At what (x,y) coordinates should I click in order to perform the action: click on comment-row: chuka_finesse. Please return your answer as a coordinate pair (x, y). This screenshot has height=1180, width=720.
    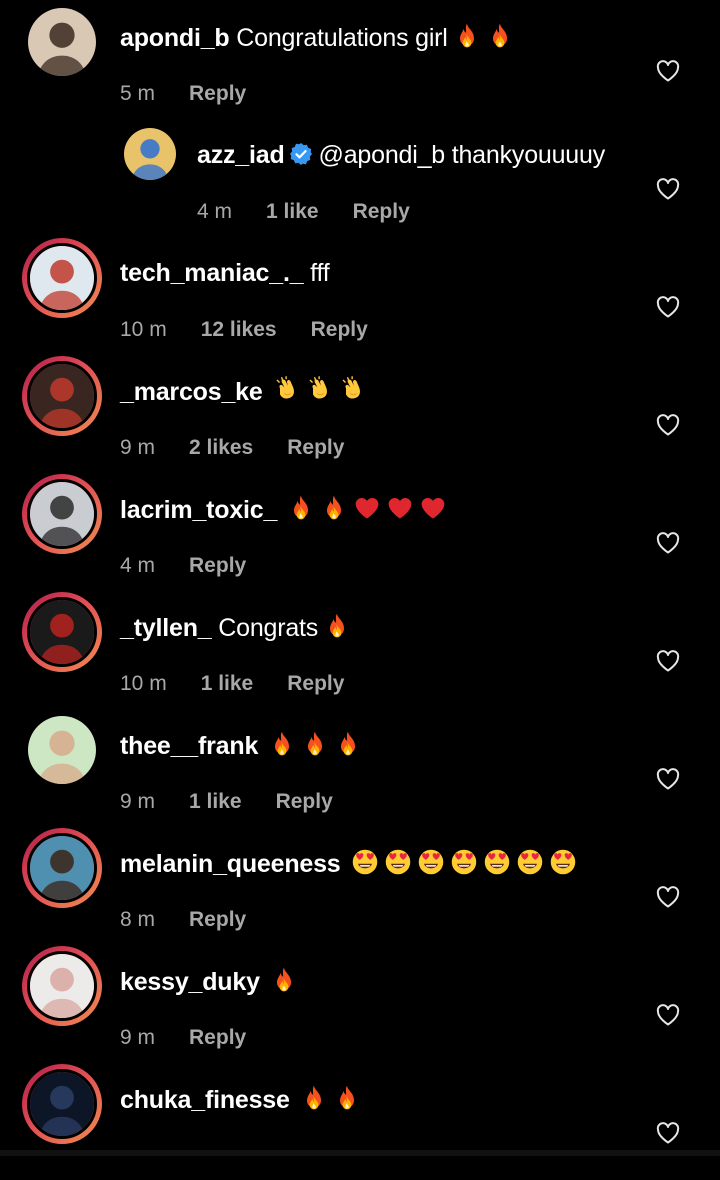
    Looking at the image, I should click on (360, 1121).